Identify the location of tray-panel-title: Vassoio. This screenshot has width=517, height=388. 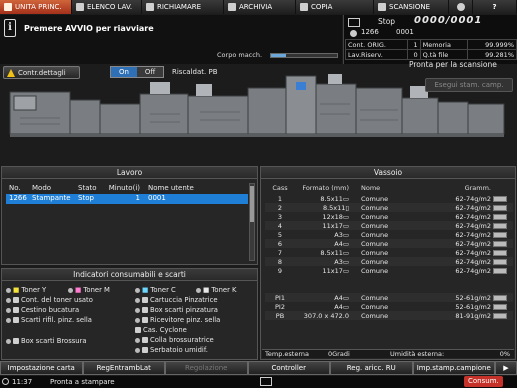
(388, 173).